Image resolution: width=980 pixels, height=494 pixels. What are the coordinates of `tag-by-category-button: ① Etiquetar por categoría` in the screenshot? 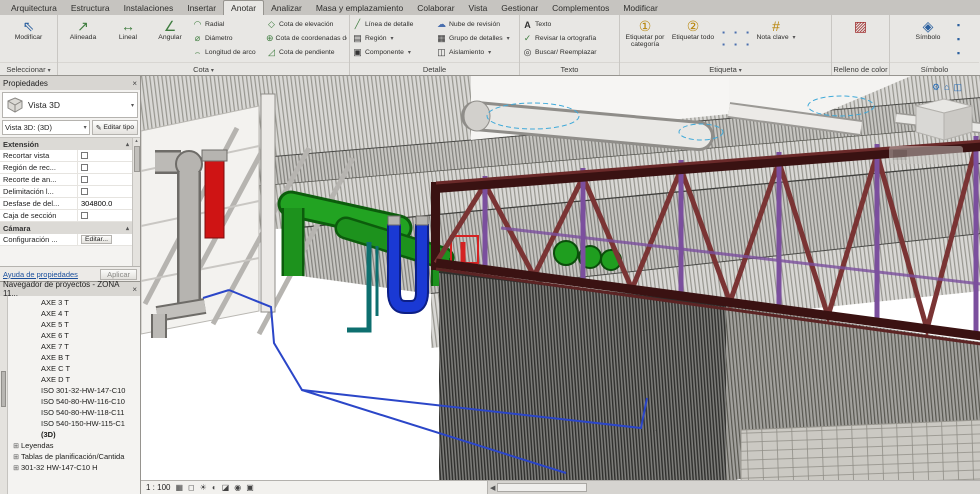 It's located at (645, 39).